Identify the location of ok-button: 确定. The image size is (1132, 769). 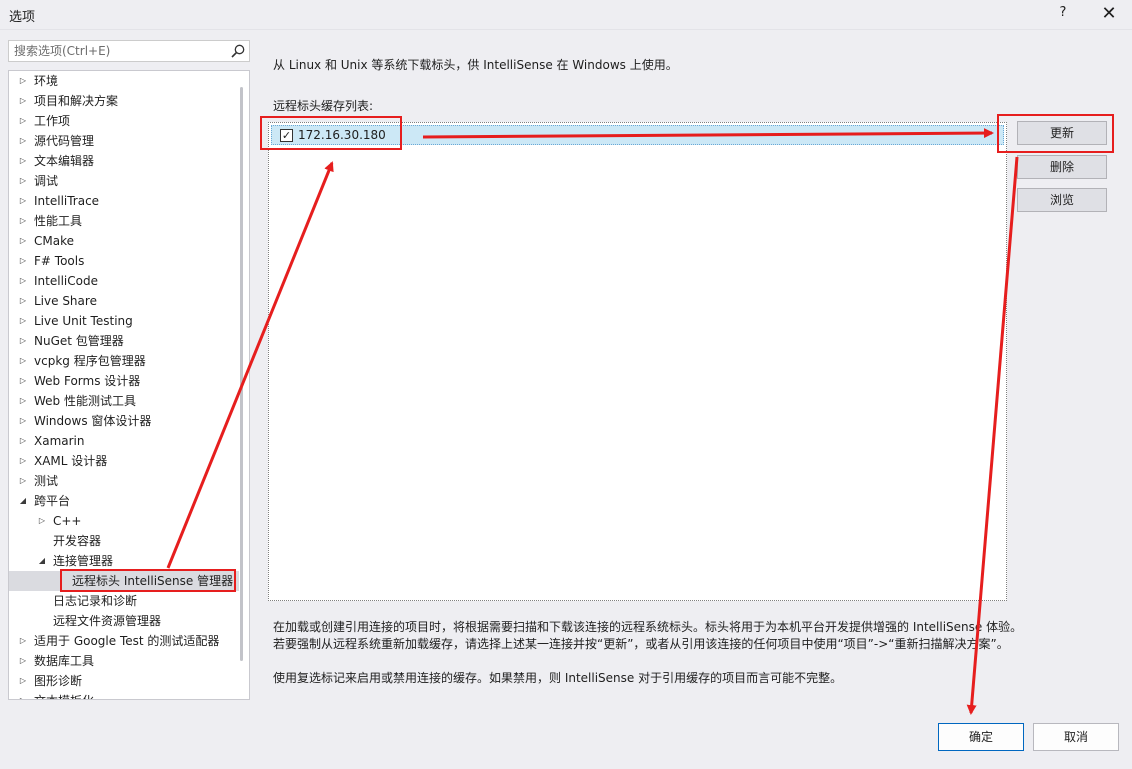
(981, 737).